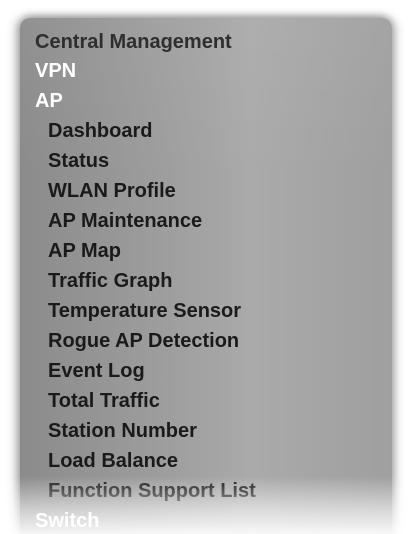 This screenshot has height=534, width=409. I want to click on submenu-item-label: Event Log, so click(96, 371).